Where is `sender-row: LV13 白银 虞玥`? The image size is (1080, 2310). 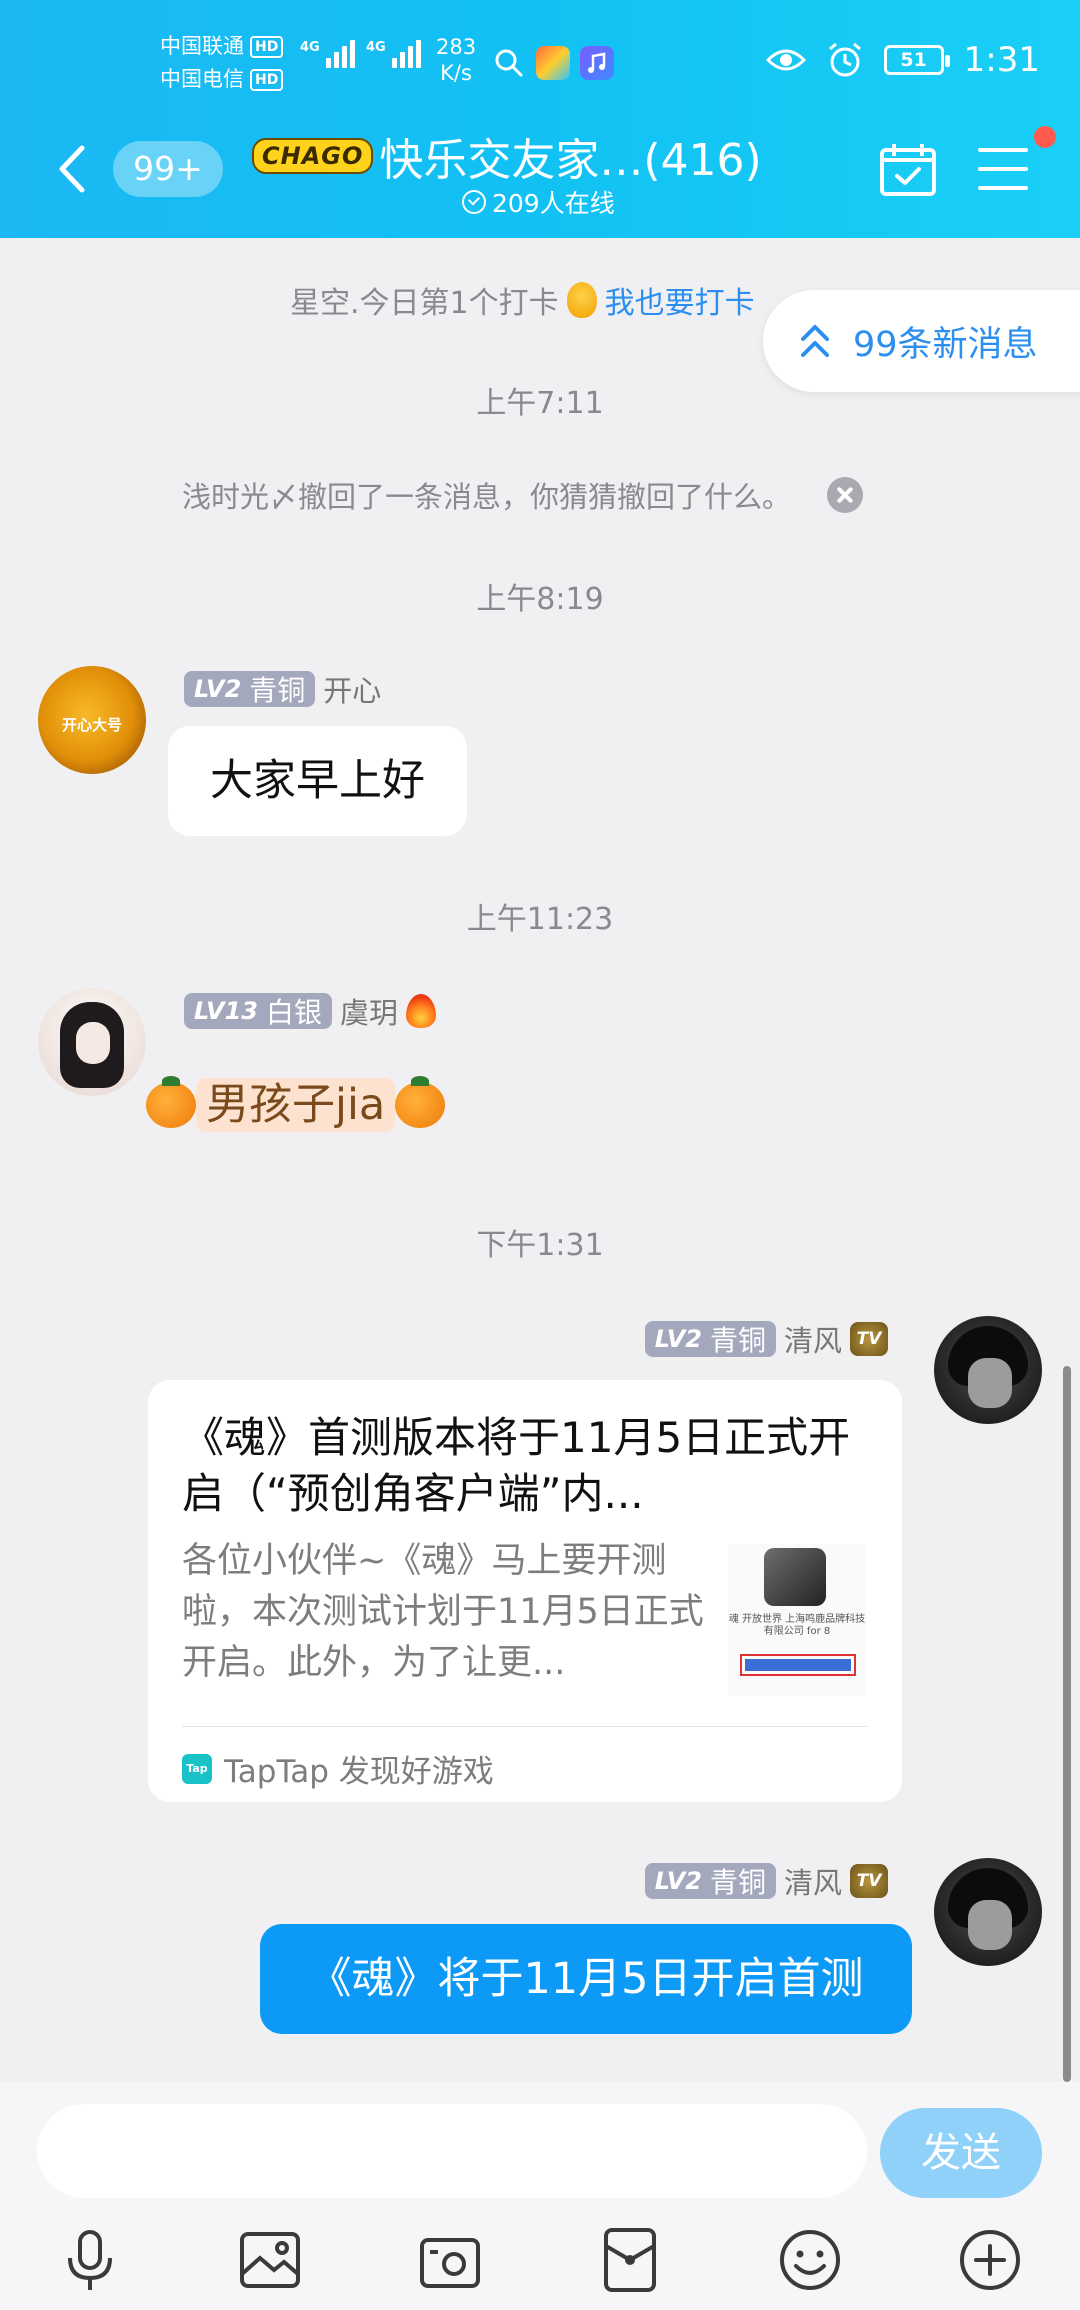 sender-row: LV13 白银 虞玥 is located at coordinates (310, 1011).